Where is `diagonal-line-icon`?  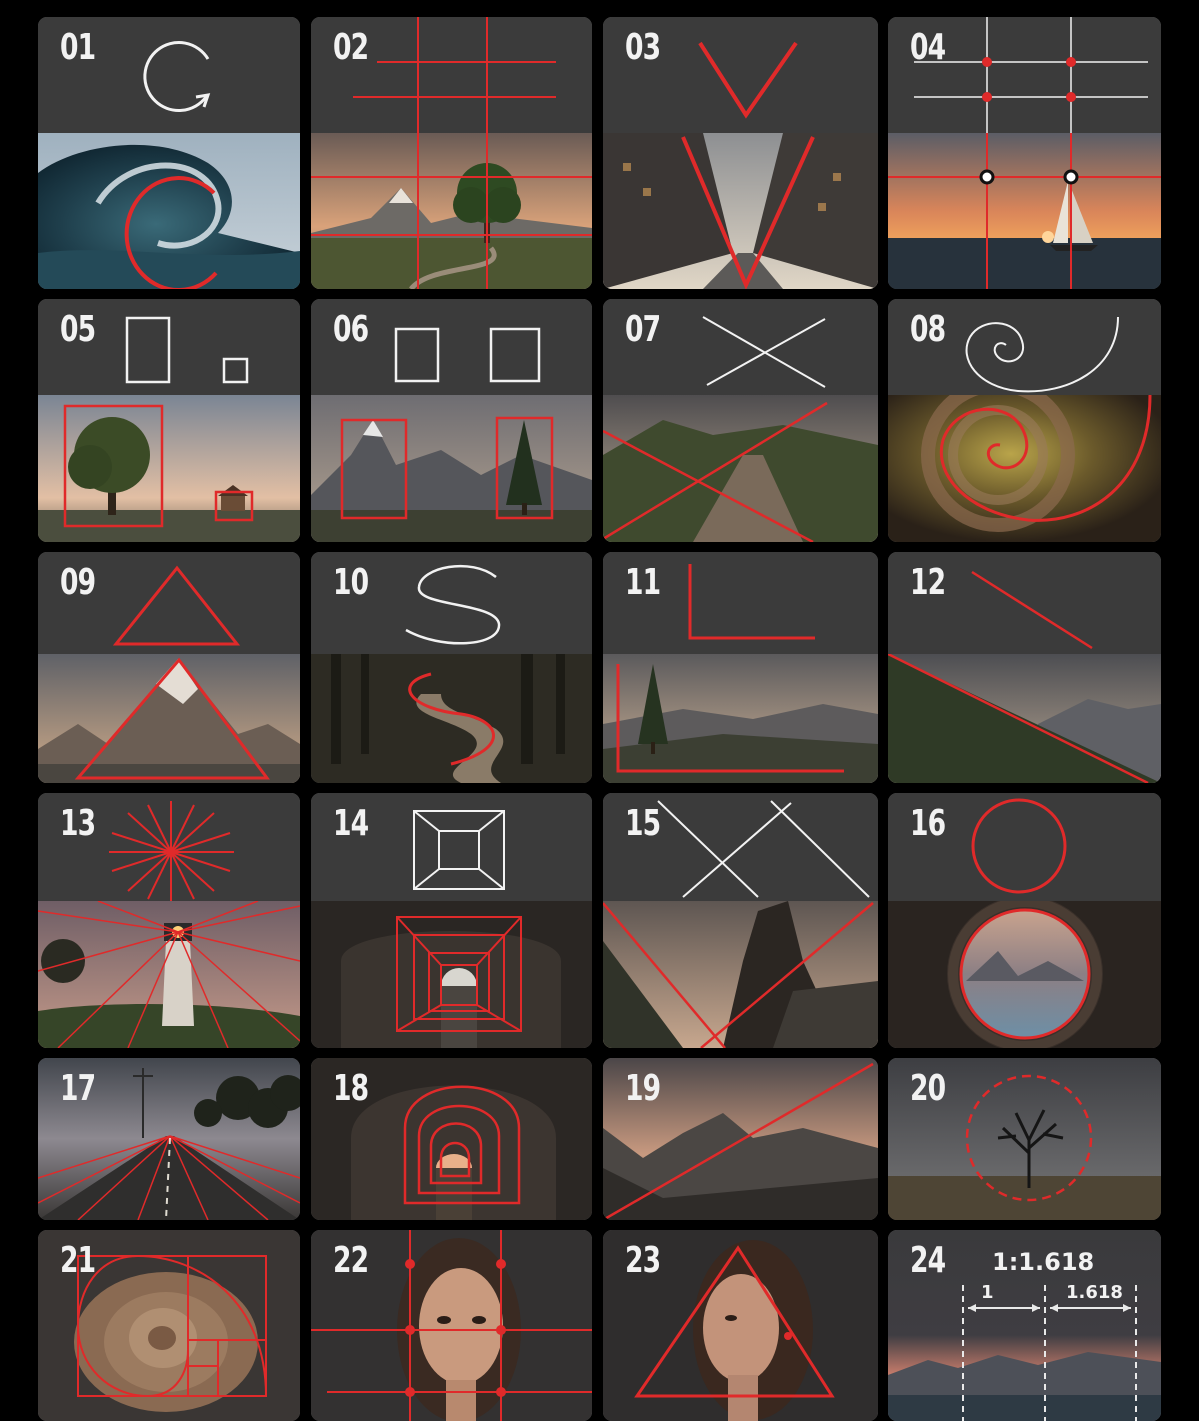
diagonal-line-icon is located at coordinates (1032, 610).